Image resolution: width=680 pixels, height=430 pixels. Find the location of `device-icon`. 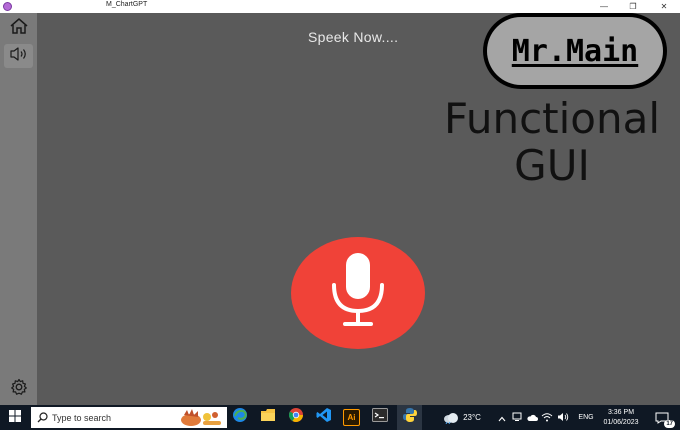

device-icon is located at coordinates (517, 418).